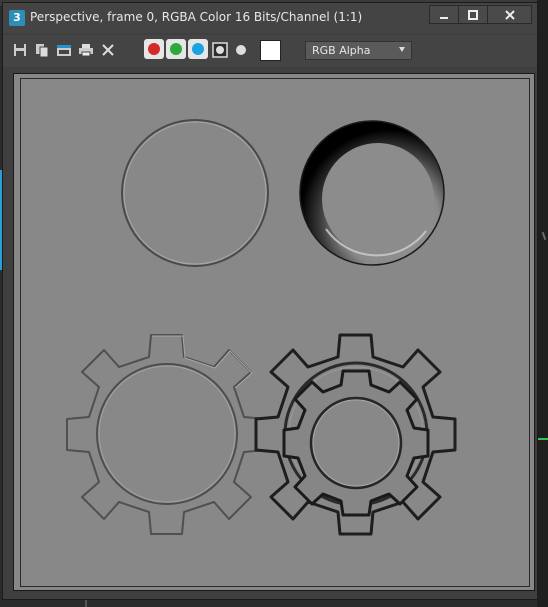 This screenshot has height=607, width=548. I want to click on plain-disc, so click(195, 193).